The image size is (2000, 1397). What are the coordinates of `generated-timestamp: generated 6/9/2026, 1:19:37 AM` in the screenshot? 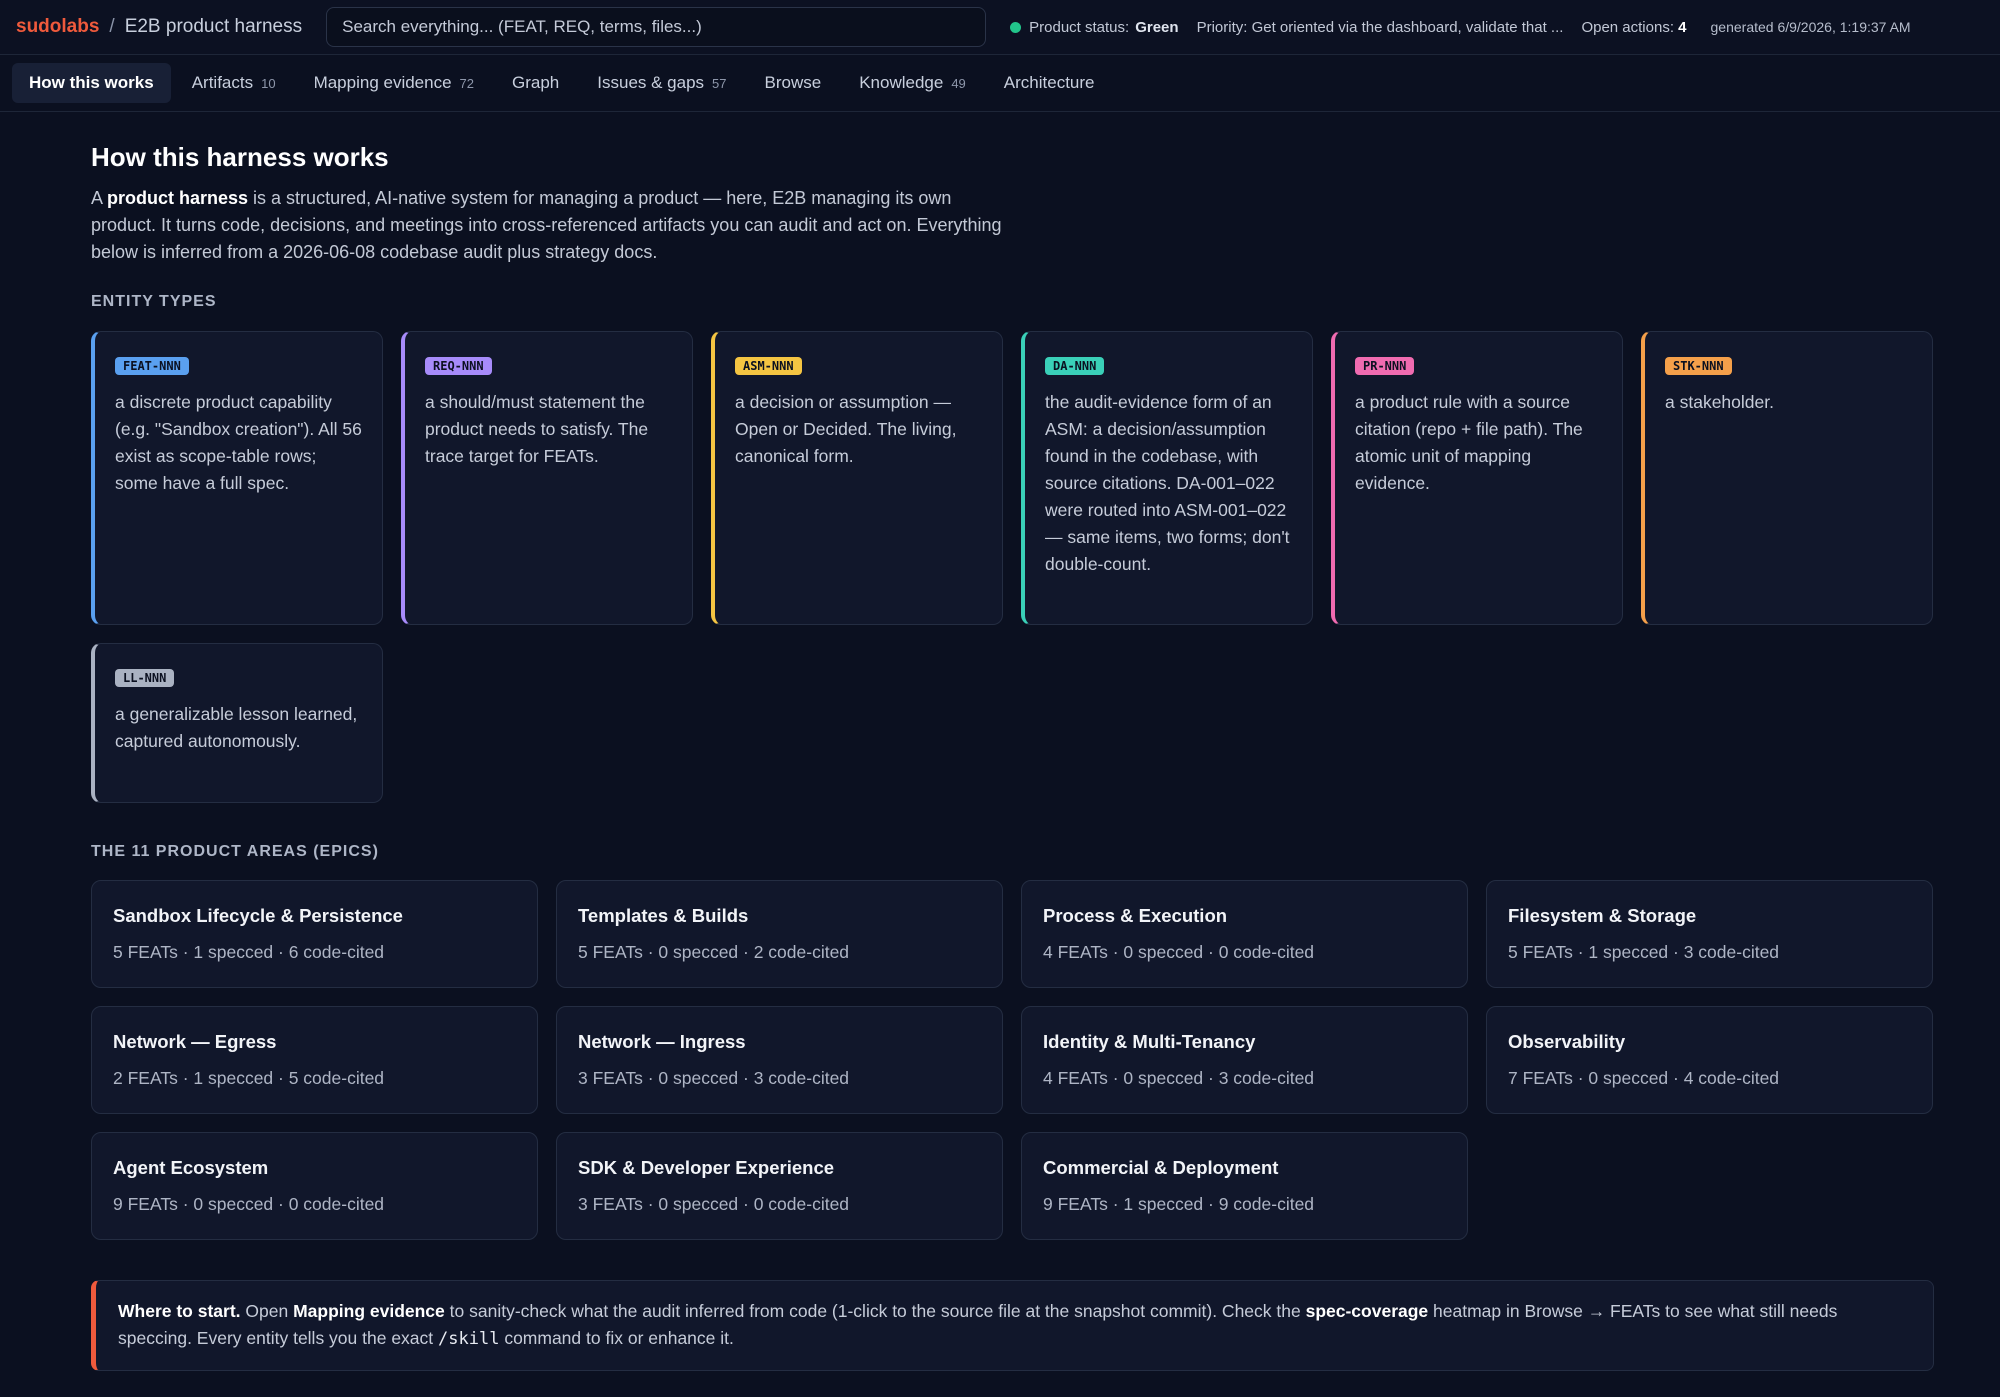 It's located at (1810, 27).